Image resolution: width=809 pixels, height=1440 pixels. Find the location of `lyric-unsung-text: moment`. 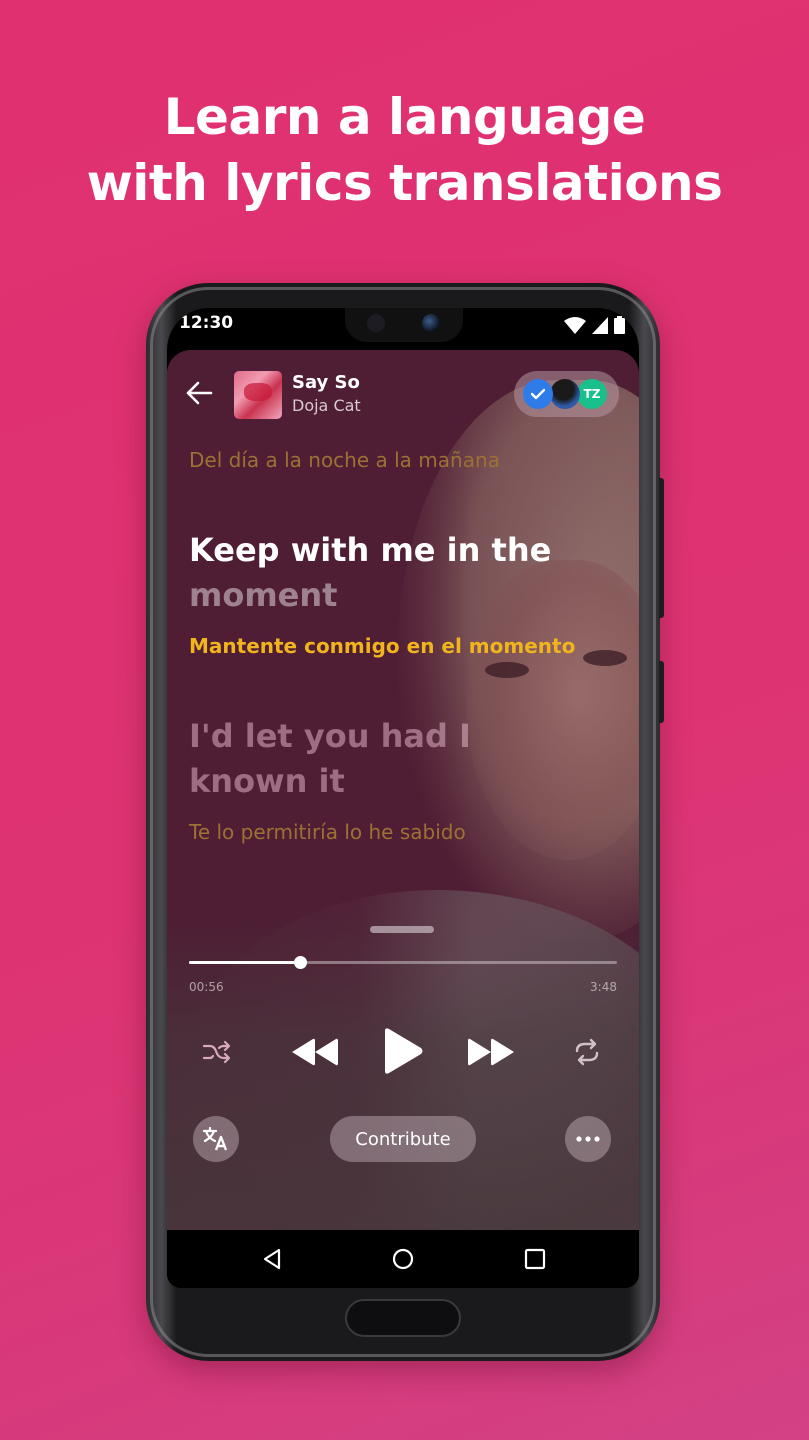

lyric-unsung-text: moment is located at coordinates (263, 595).